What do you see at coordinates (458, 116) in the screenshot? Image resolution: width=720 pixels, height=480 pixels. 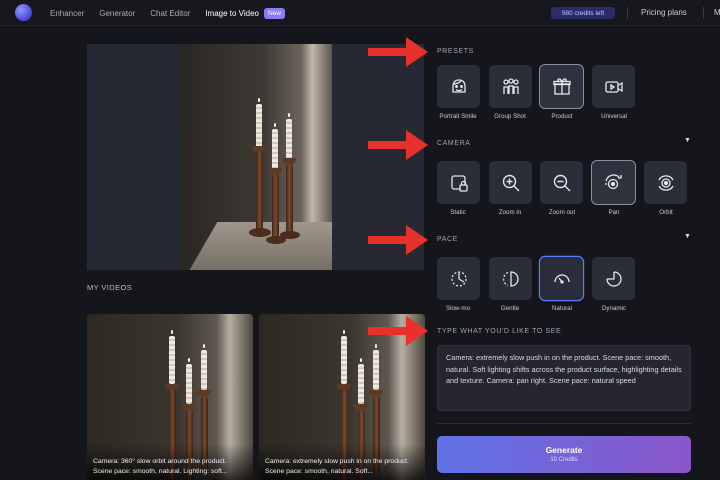 I see `preset-label: Portrait Smile` at bounding box center [458, 116].